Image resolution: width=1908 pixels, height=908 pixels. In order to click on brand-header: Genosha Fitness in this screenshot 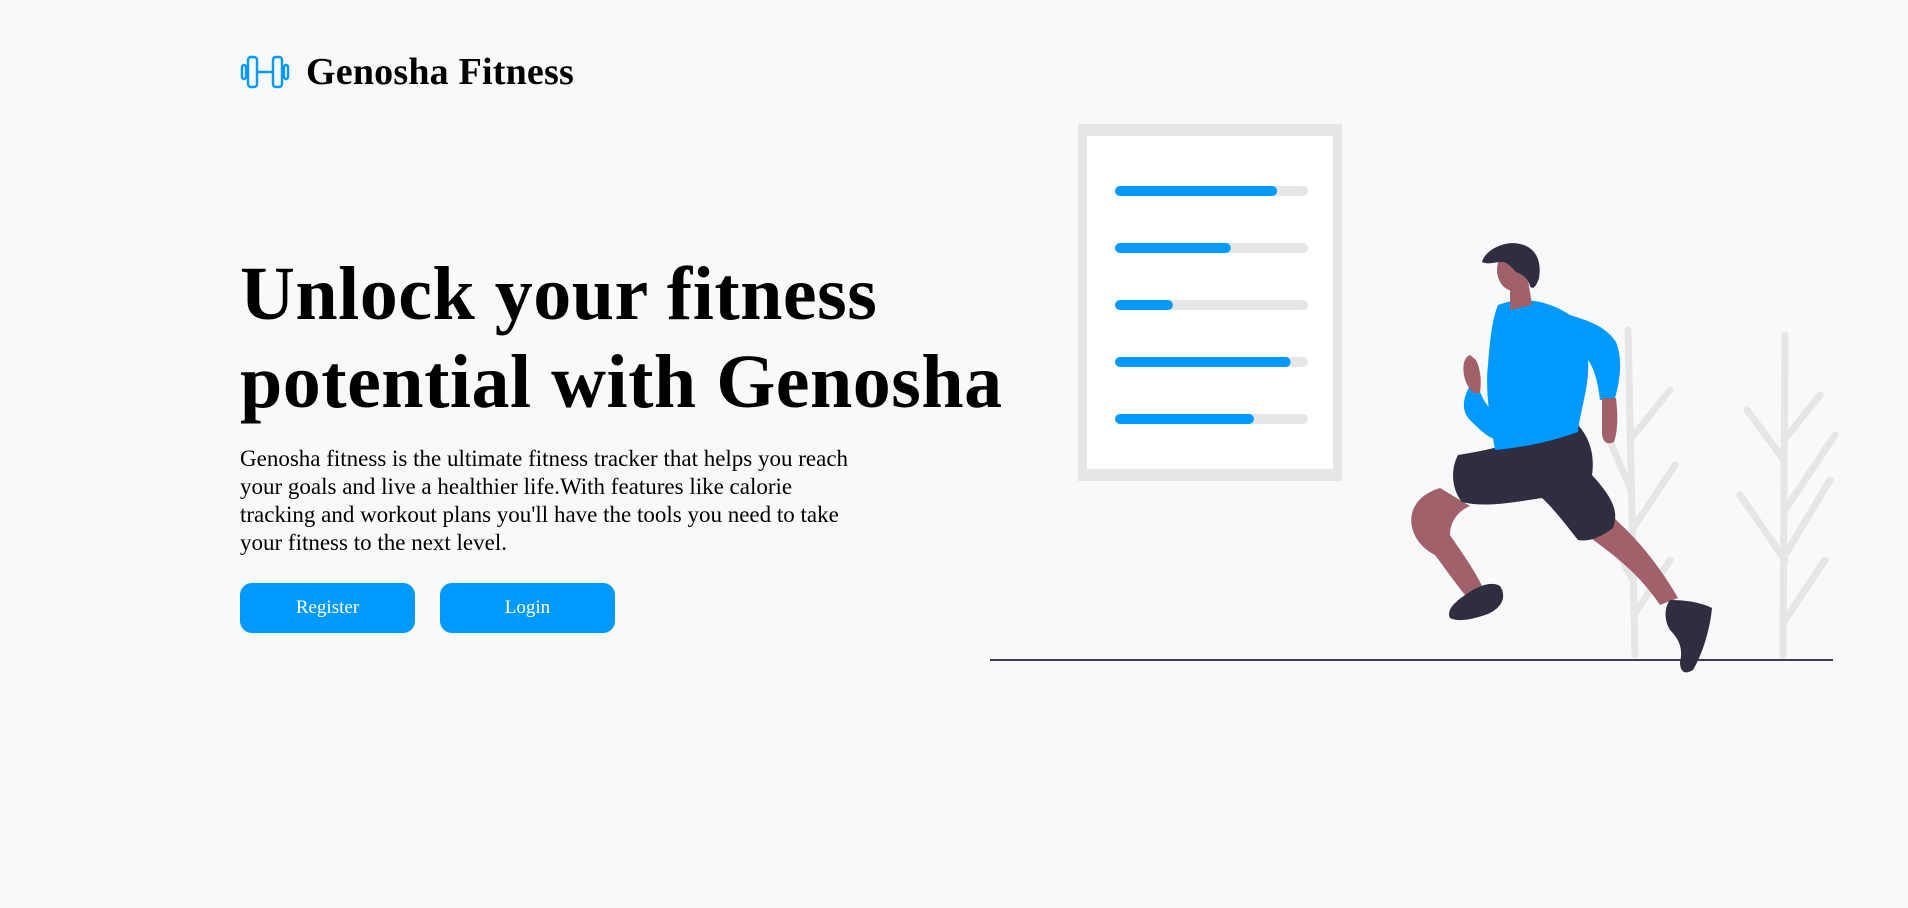, I will do `click(407, 72)`.